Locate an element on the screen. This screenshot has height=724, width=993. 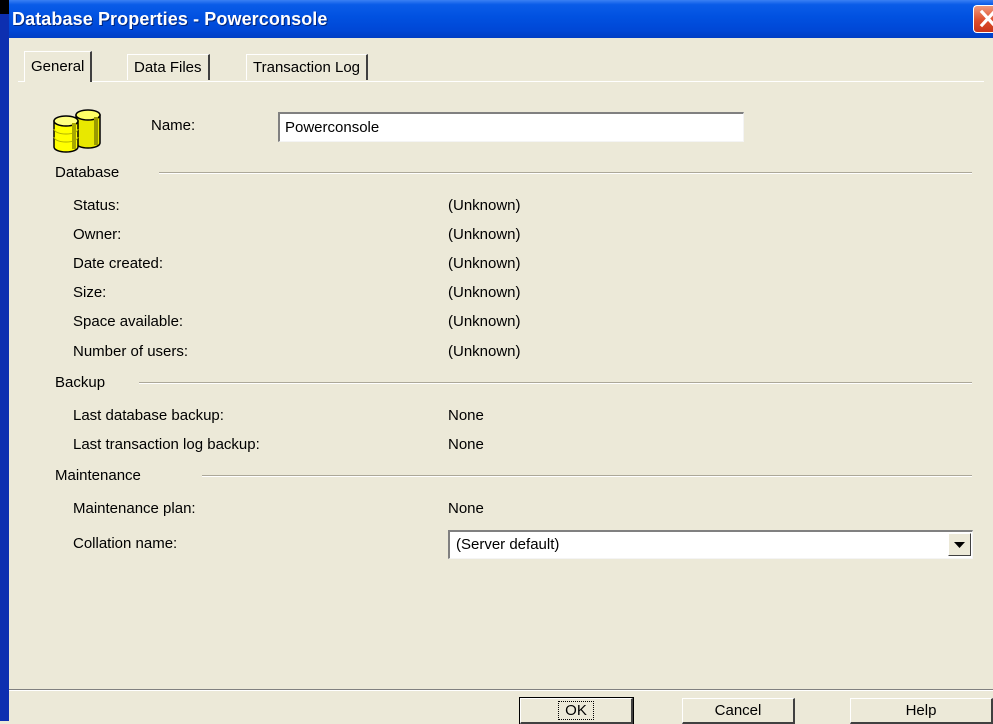
owner-label: Owner: is located at coordinates (97, 234).